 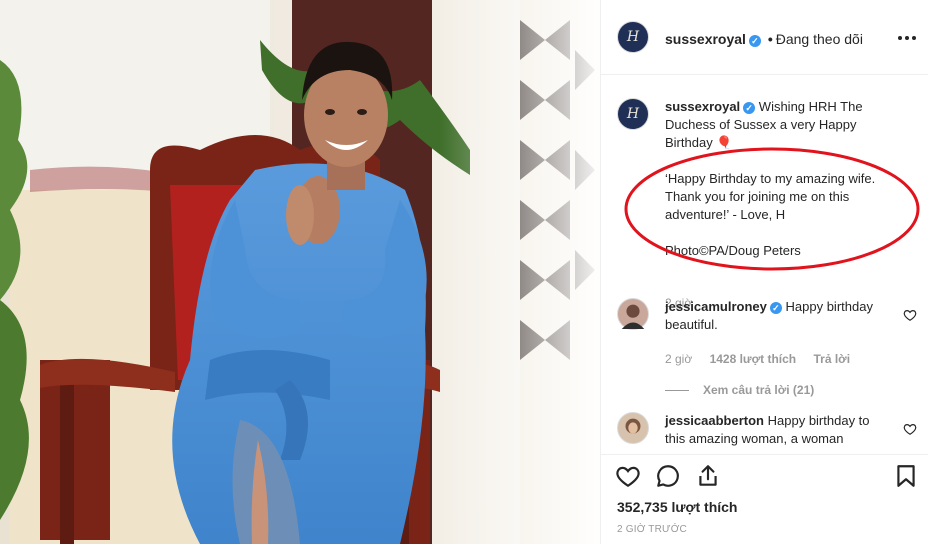 I want to click on commenter-username: jessicamulroney, so click(x=716, y=306).